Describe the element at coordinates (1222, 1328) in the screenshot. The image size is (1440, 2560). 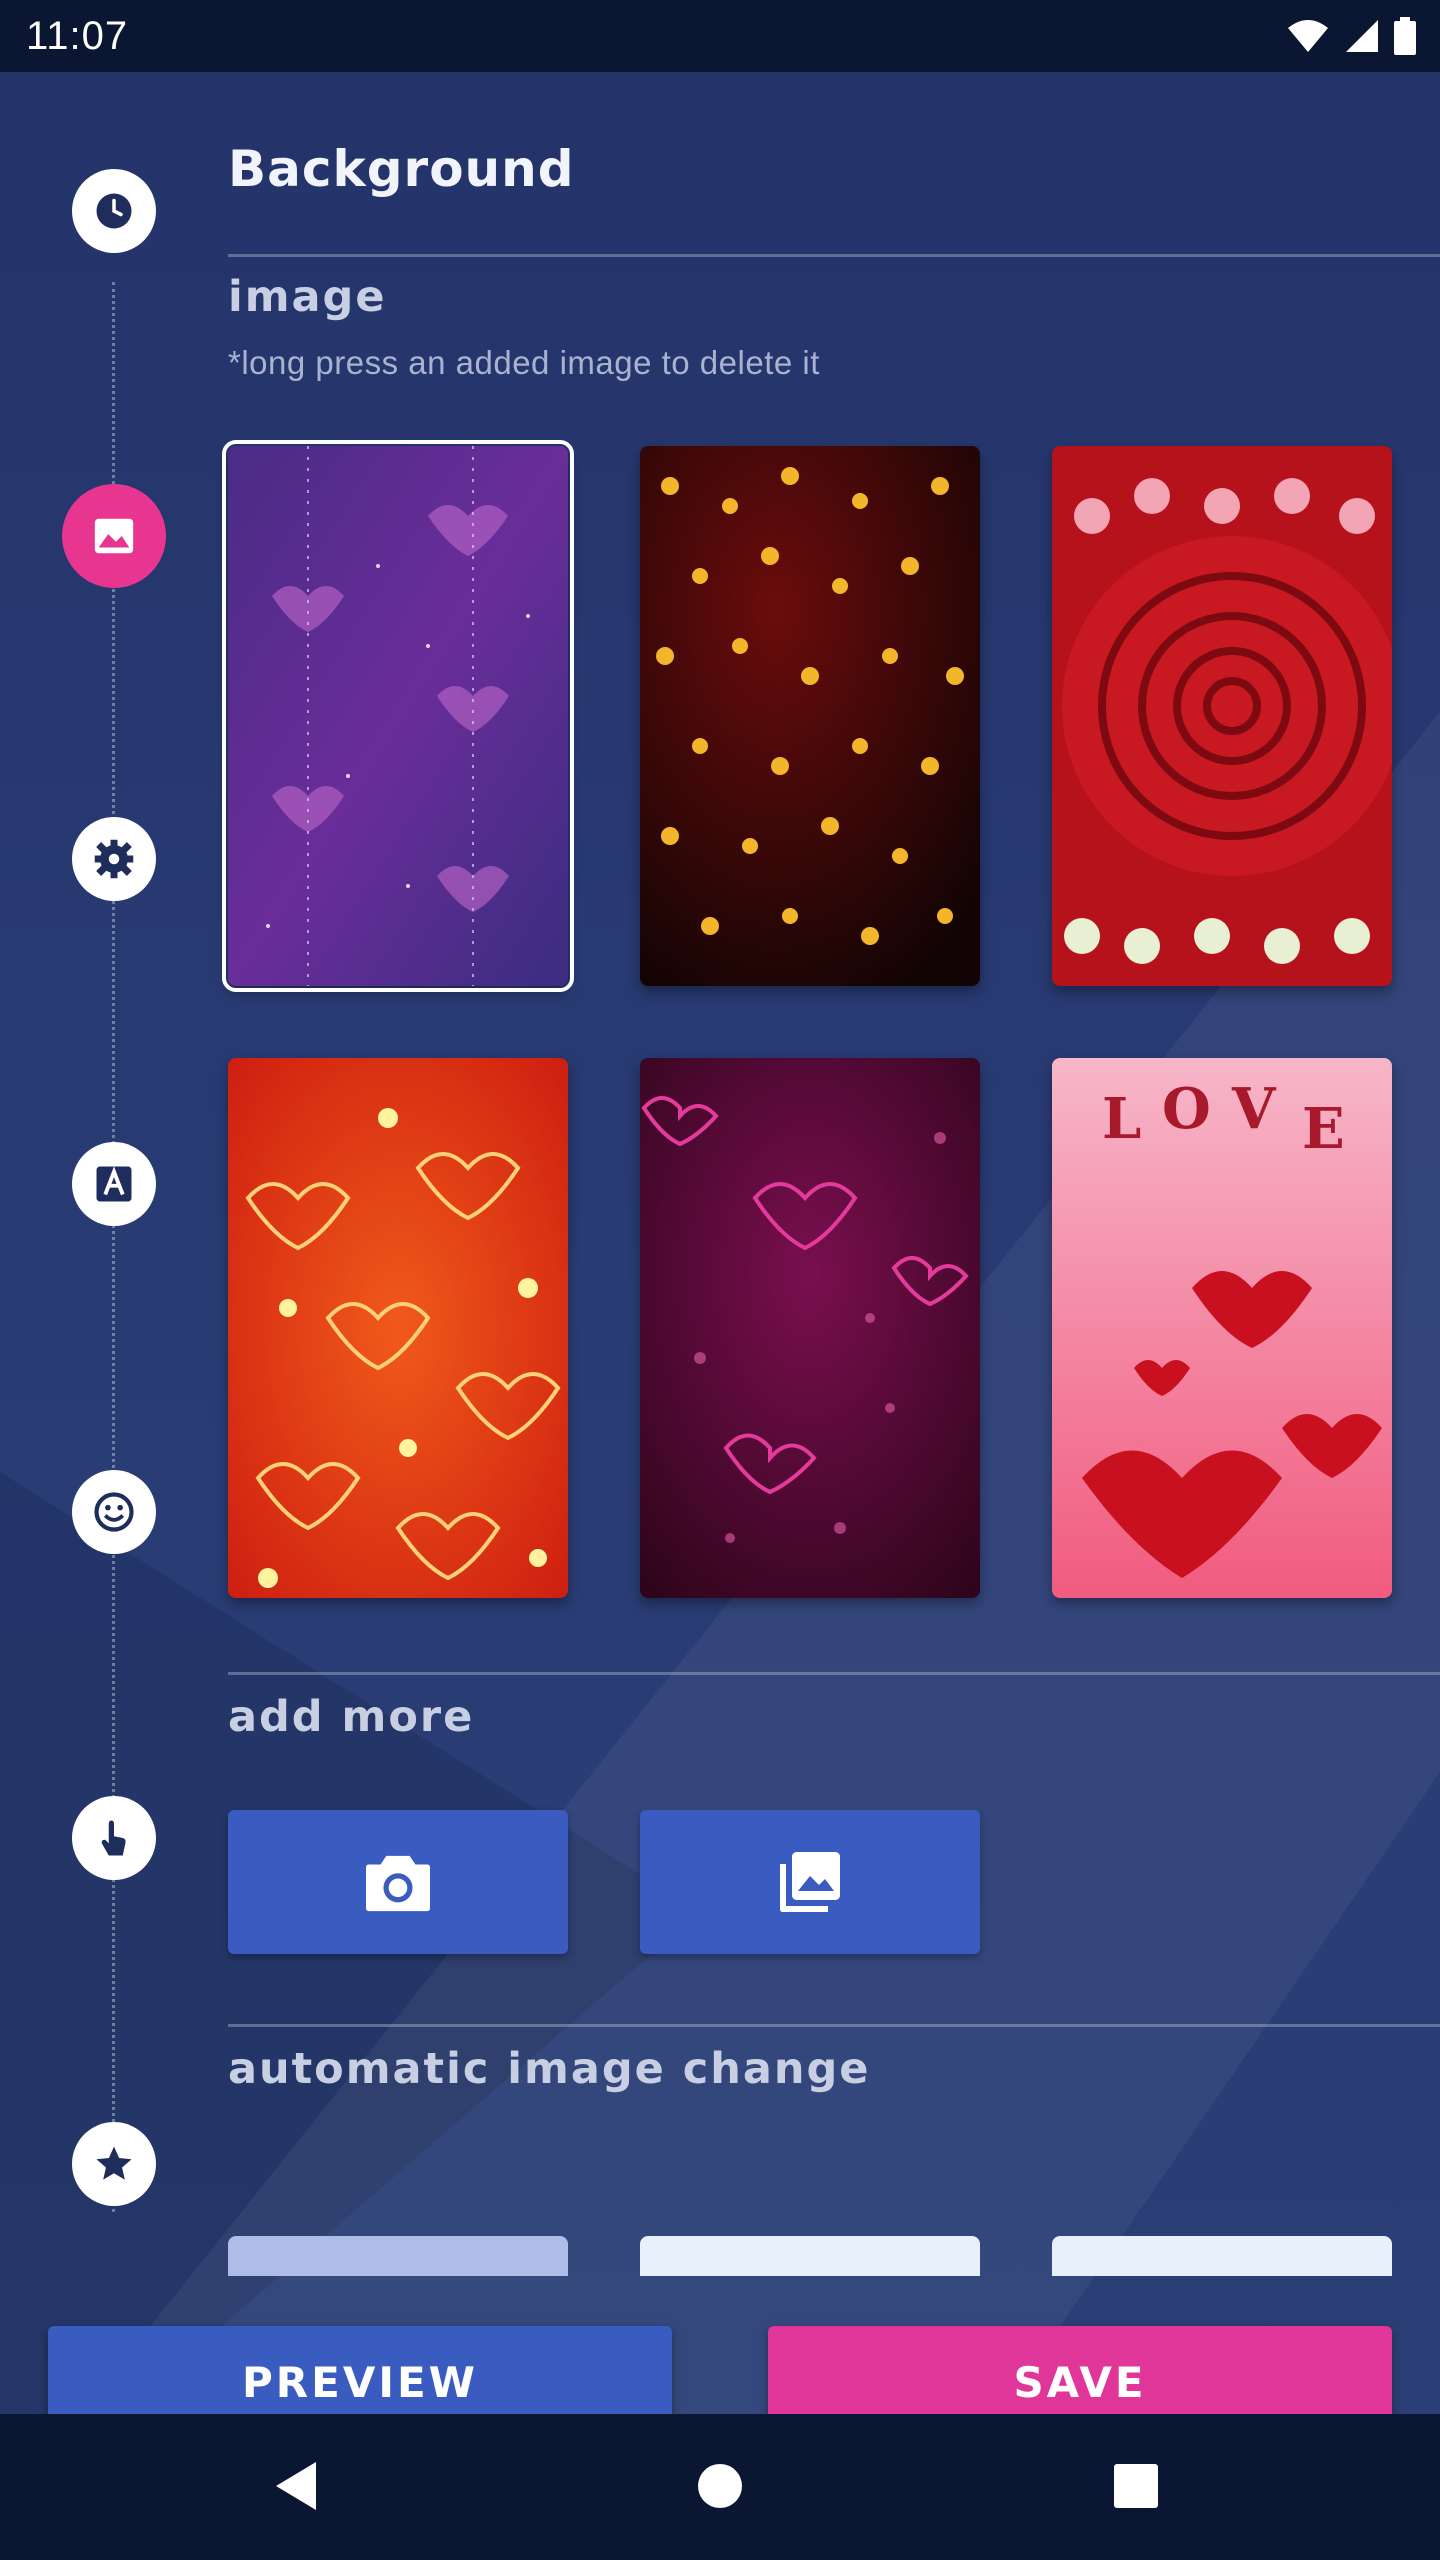
I see `thumbnail-love-hearts: LOVE` at that location.